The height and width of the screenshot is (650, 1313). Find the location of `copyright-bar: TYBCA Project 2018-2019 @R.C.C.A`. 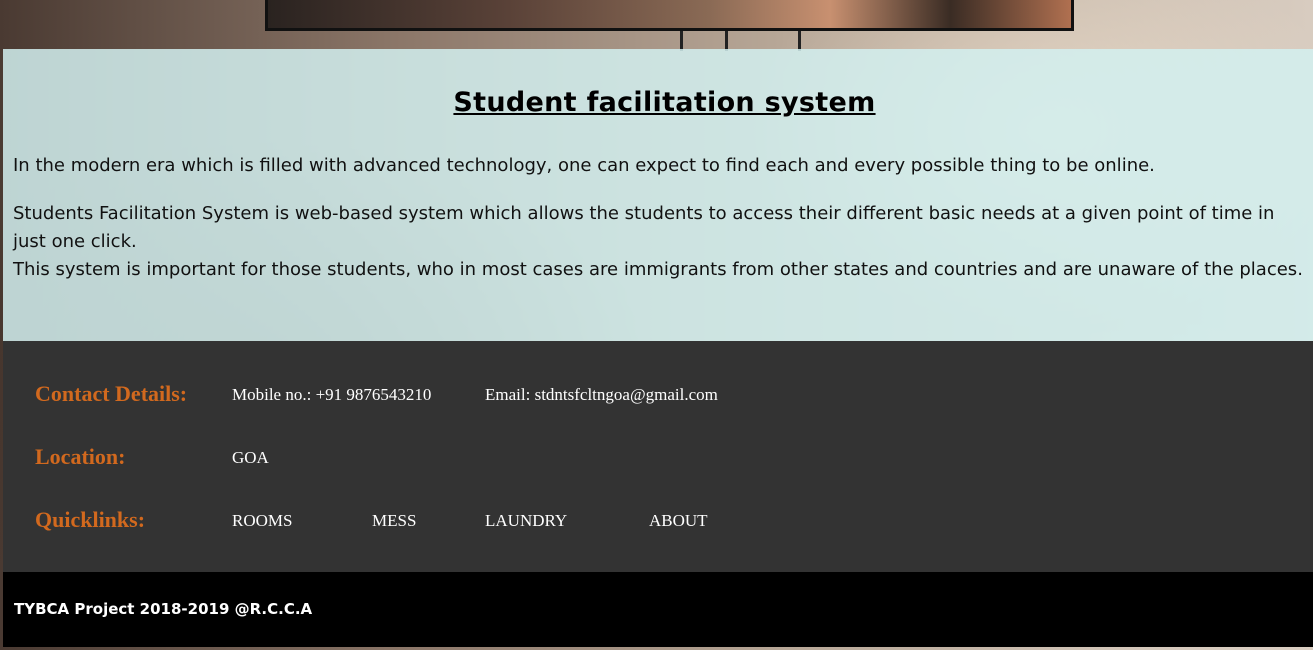

copyright-bar: TYBCA Project 2018-2019 @R.C.C.A is located at coordinates (658, 609).